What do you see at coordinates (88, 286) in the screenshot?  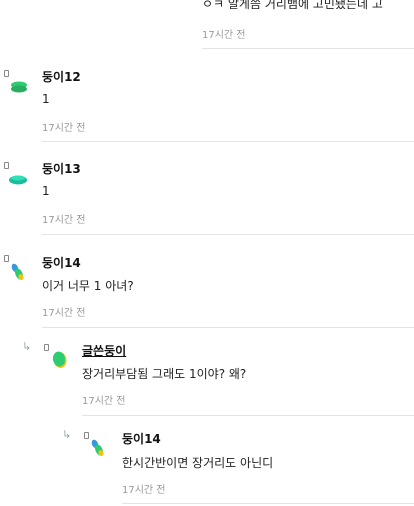 I see `comment-text: 이거 너무 1 아녀?` at bounding box center [88, 286].